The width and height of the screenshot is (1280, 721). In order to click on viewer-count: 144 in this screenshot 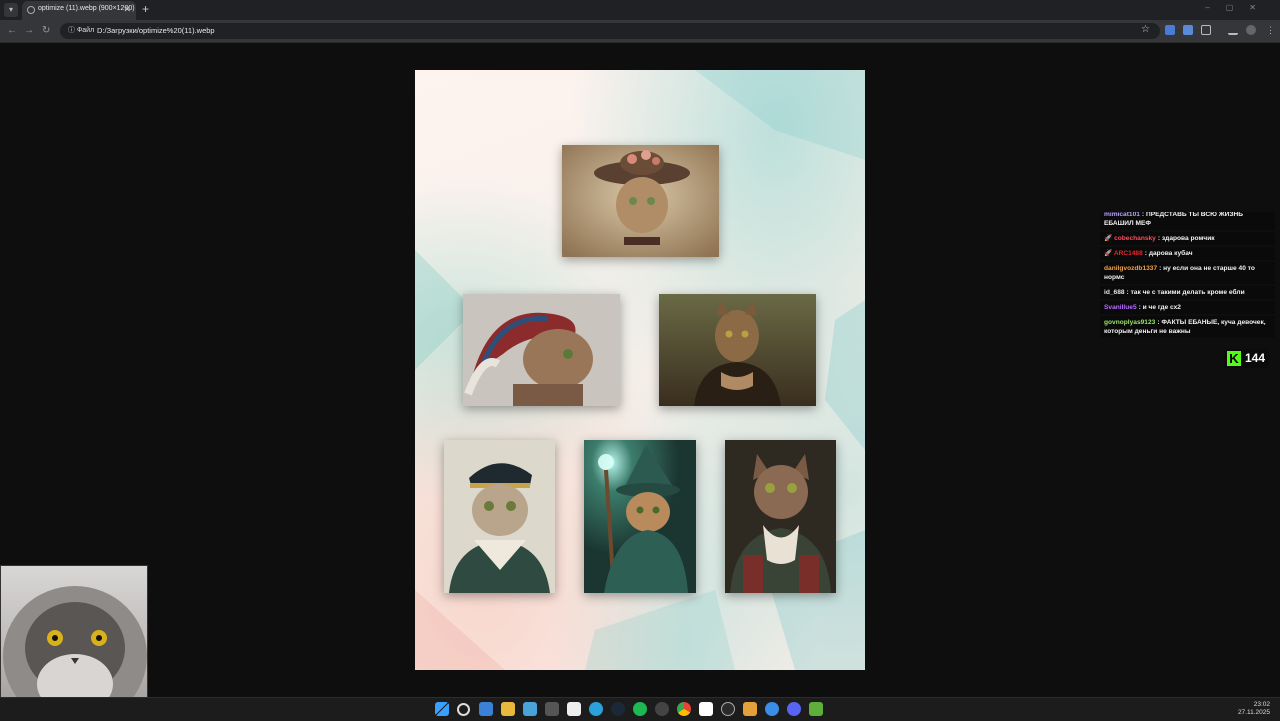, I will do `click(1255, 358)`.